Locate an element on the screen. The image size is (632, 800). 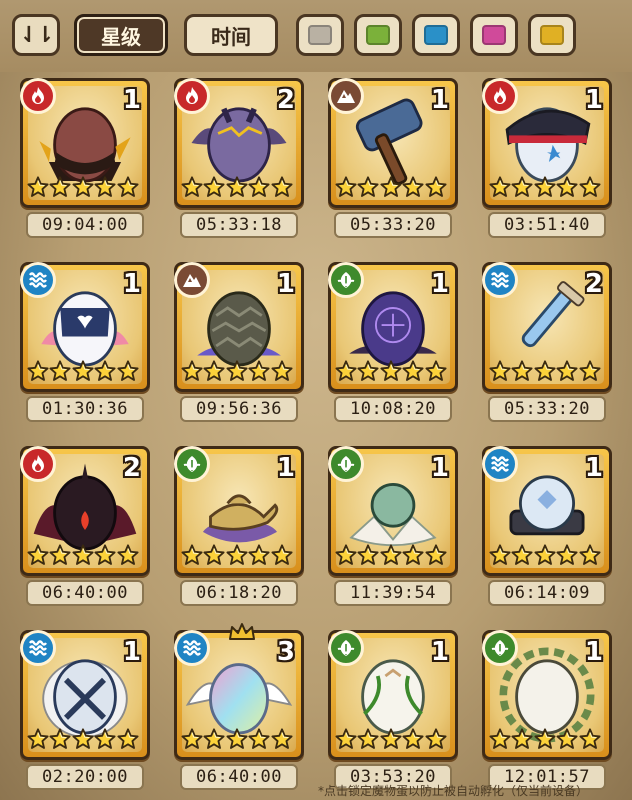
egg-slot: 1 09:04:00 is located at coordinates (85, 158).